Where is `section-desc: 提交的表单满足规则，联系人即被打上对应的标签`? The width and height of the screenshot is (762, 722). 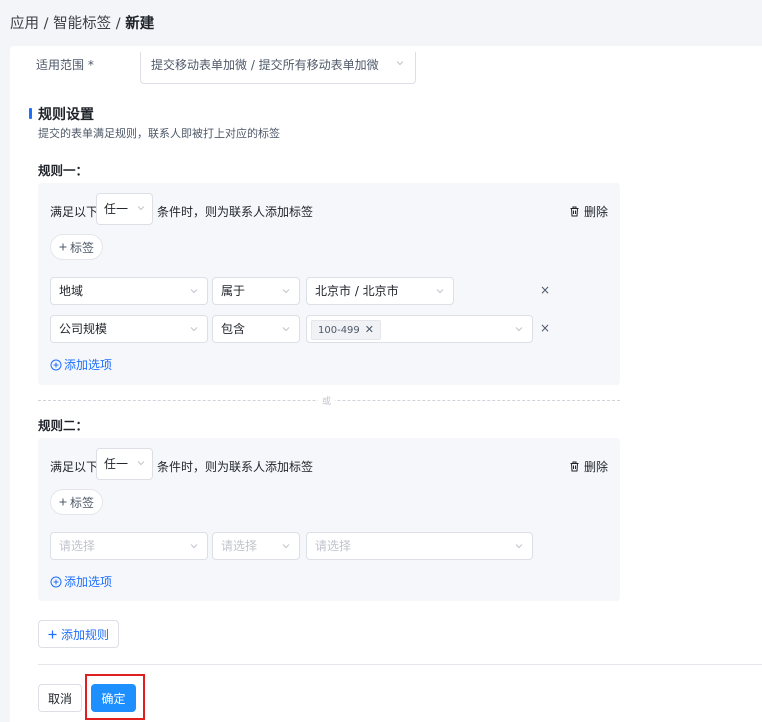 section-desc: 提交的表单满足规则，联系人即被打上对应的标签 is located at coordinates (159, 133).